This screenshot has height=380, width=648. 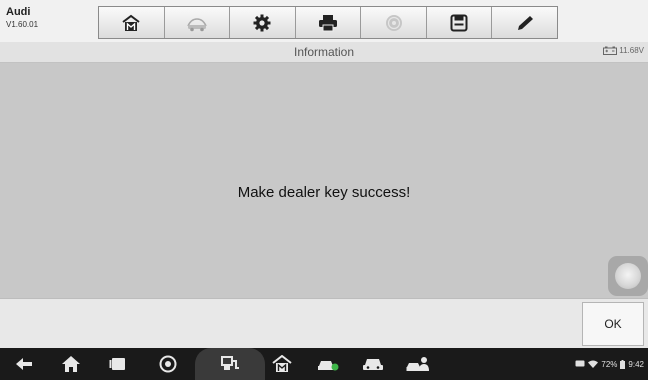 I want to click on remote-support-button, so click(x=418, y=364).